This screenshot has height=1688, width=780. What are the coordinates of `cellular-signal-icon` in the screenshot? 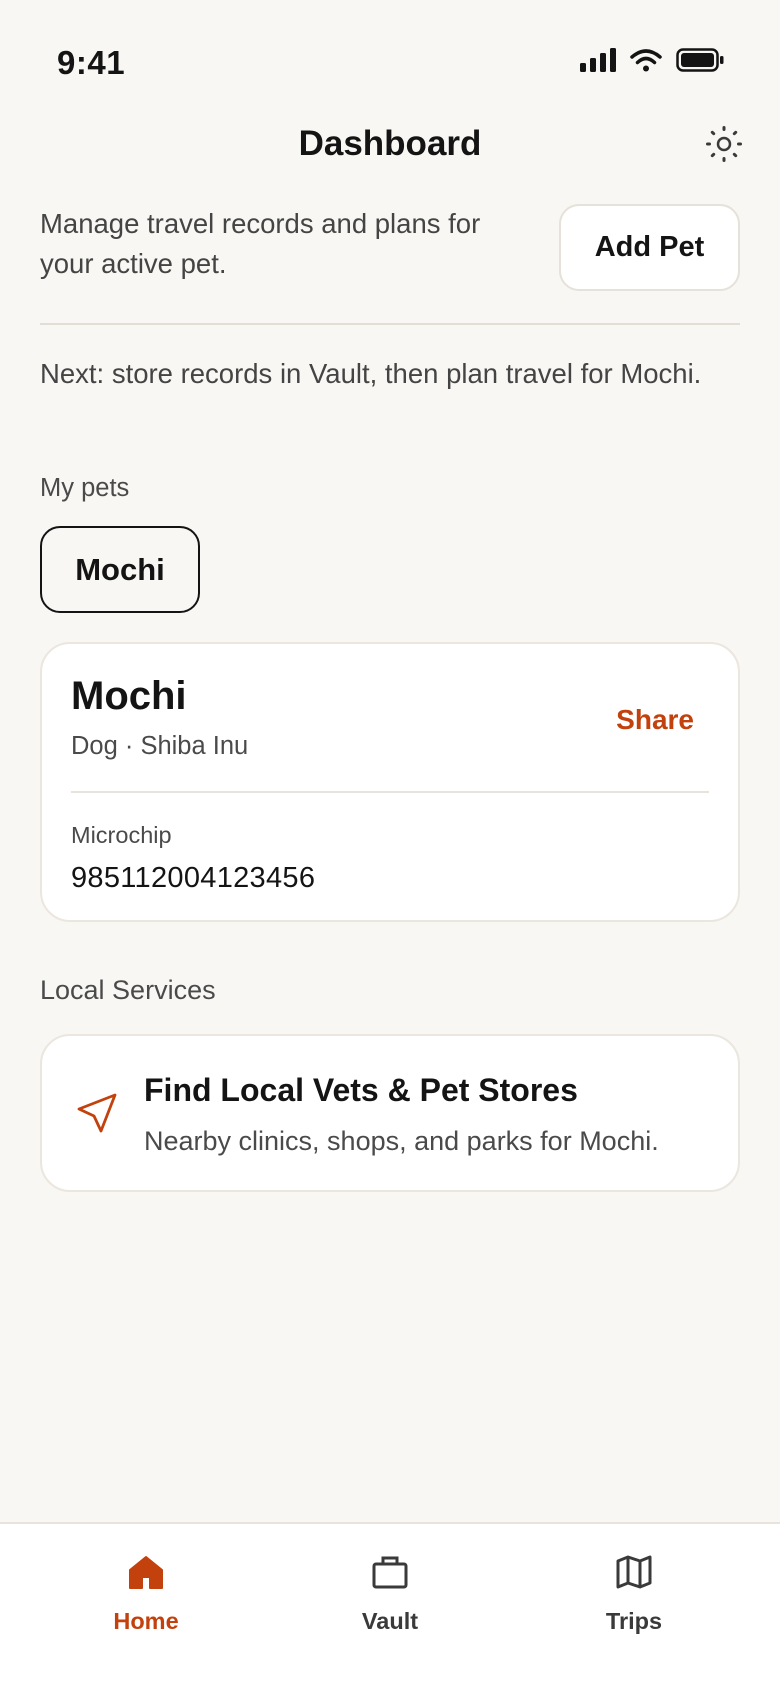 It's located at (598, 60).